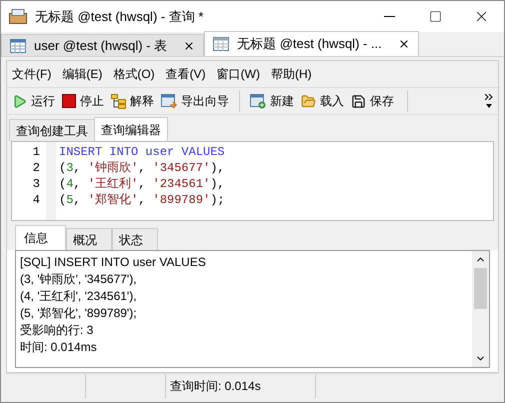 The image size is (505, 403). Describe the element at coordinates (322, 101) in the screenshot. I see `toolbar-button: 载入` at that location.